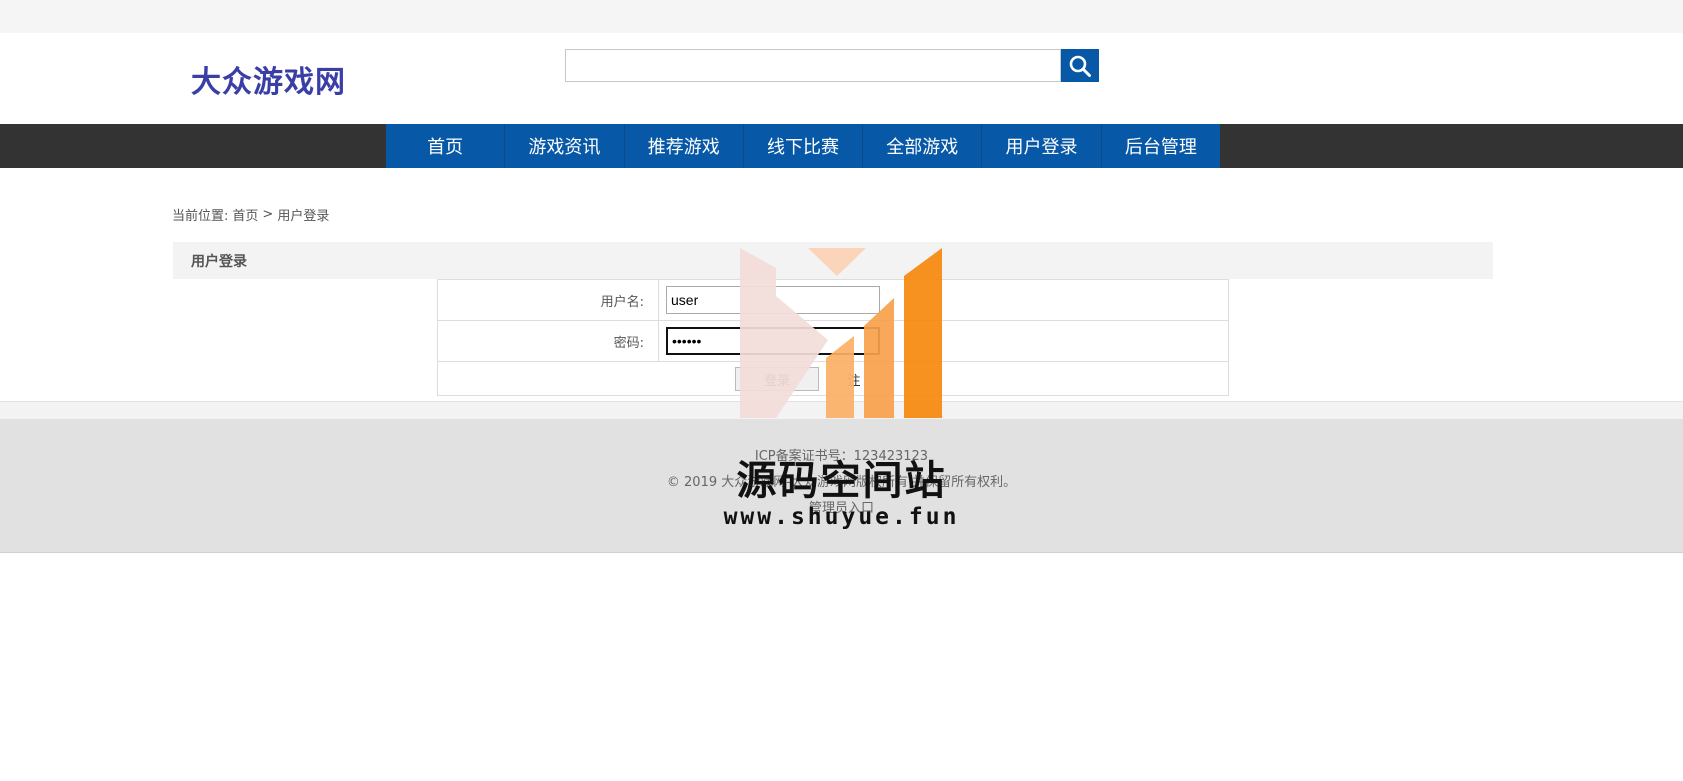  What do you see at coordinates (837, 262) in the screenshot?
I see `watermark-chevron` at bounding box center [837, 262].